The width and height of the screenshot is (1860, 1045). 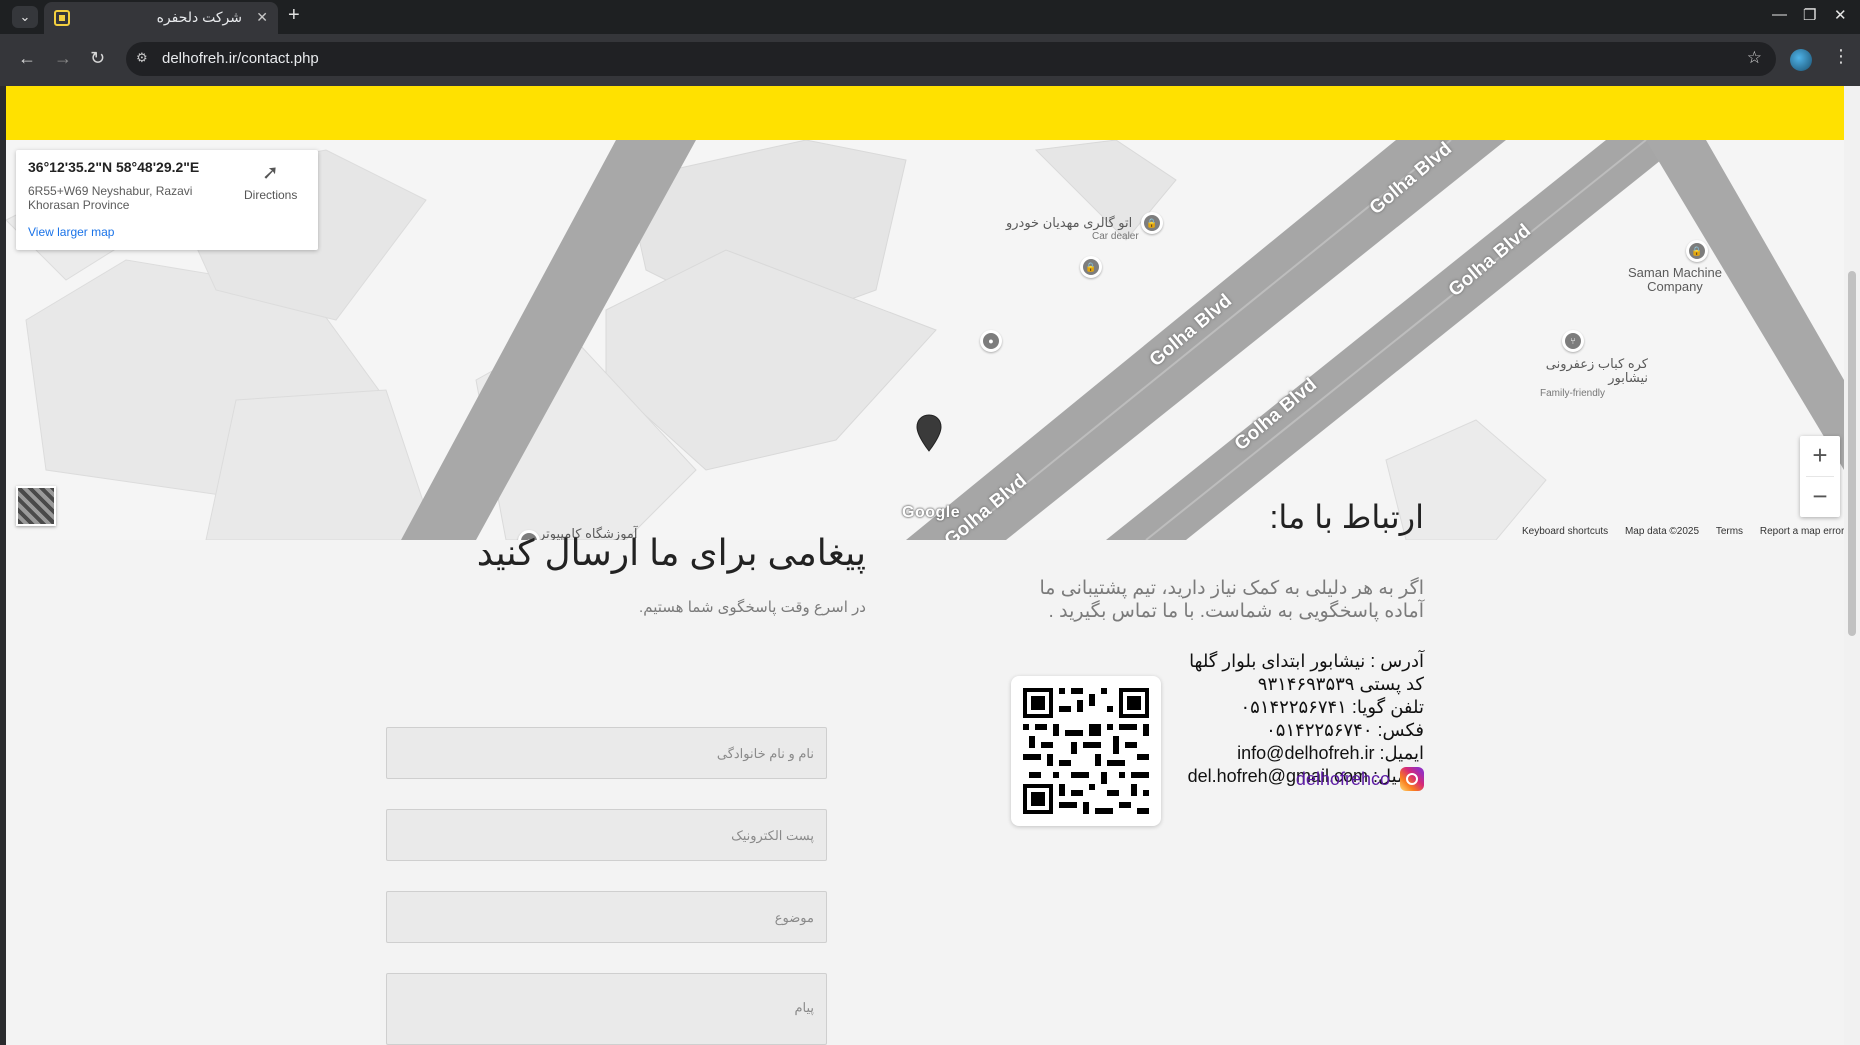 I want to click on poi-label: کره کباب زعفرونی نیشابور, so click(x=1593, y=371).